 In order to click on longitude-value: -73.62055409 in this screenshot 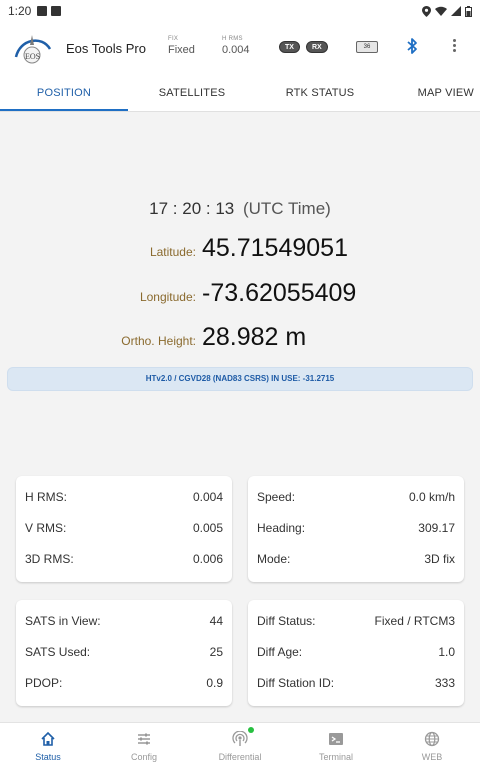, I will do `click(279, 293)`.